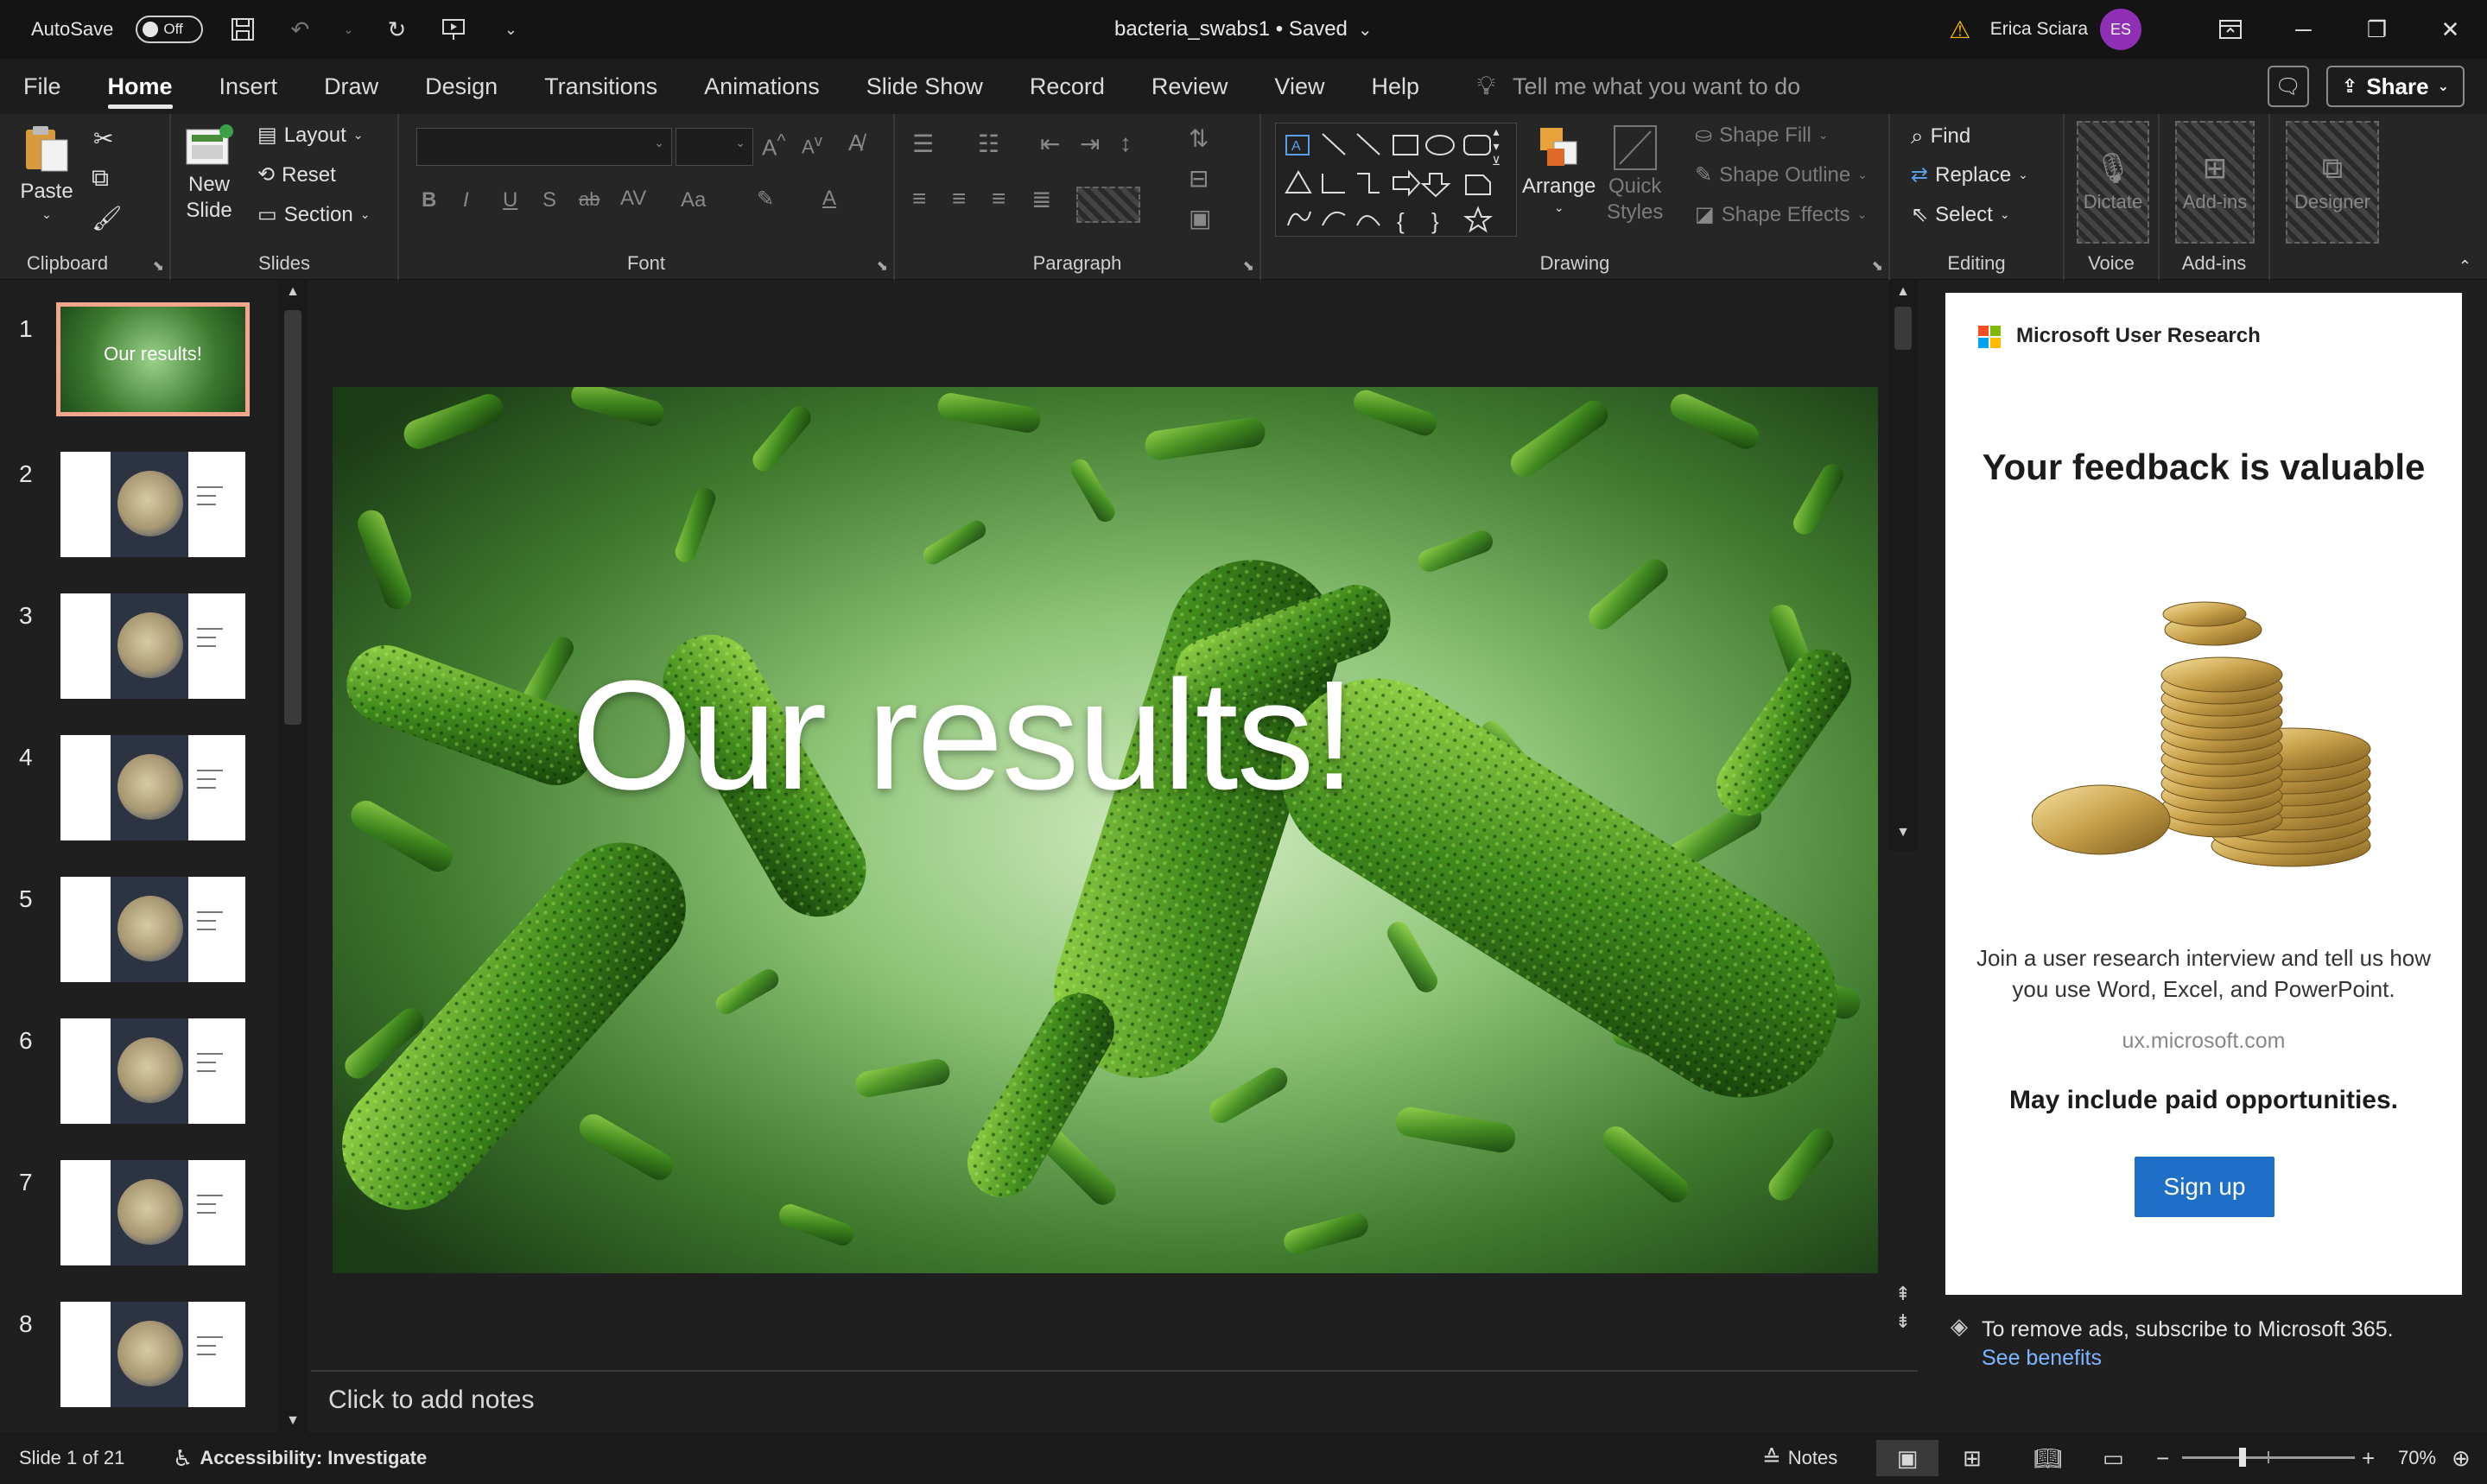 This screenshot has width=2487, height=1484. Describe the element at coordinates (2047, 1458) in the screenshot. I see `reading-view-icon: 📖︎` at that location.